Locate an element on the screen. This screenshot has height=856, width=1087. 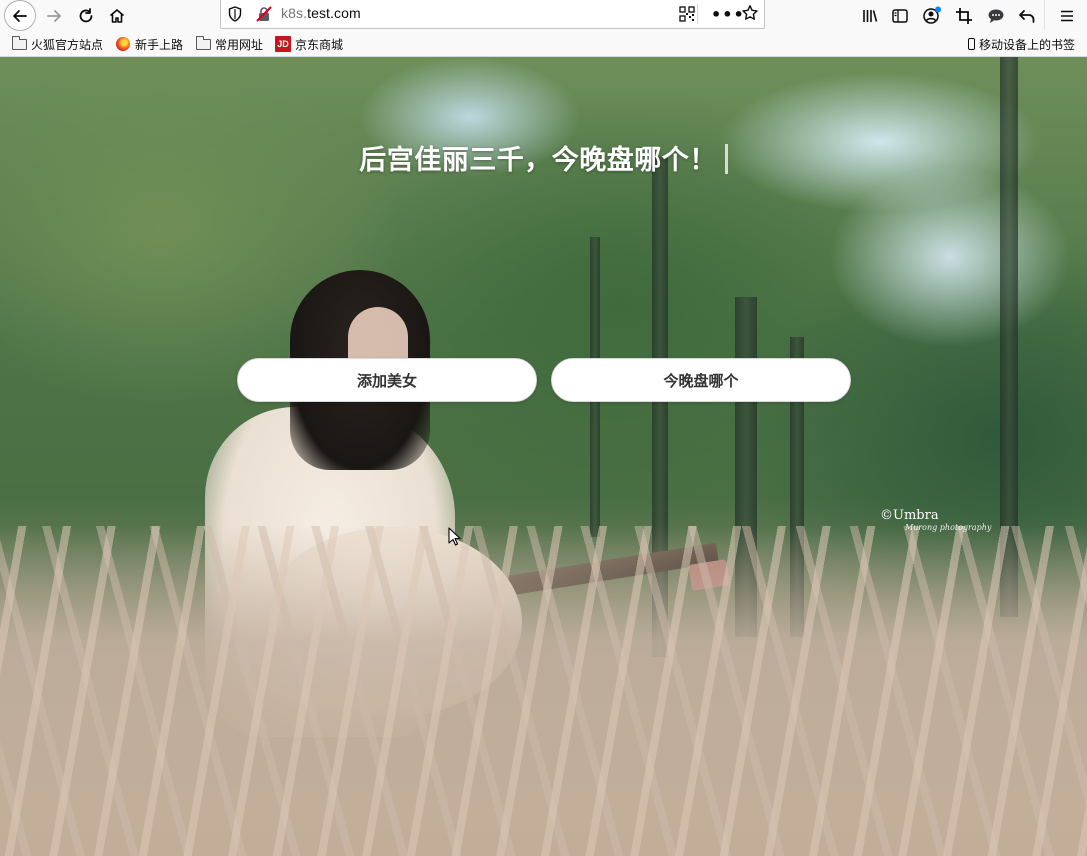
bookmarks-toolbar: 火狐官方站点 新手上路 常用网址 JD 京东商城 移动设备上的书签 is located at coordinates (543, 44).